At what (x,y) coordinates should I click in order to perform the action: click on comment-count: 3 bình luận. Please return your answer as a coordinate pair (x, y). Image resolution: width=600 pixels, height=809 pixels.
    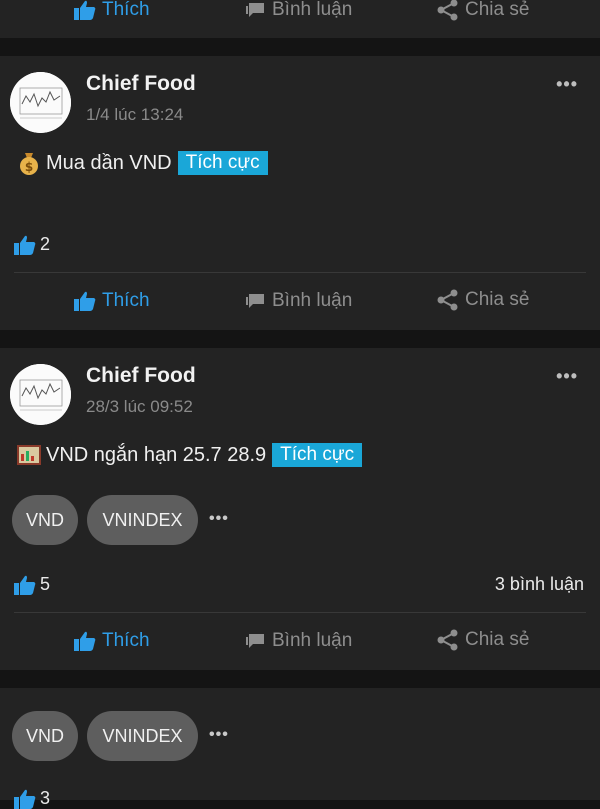
    Looking at the image, I should click on (539, 584).